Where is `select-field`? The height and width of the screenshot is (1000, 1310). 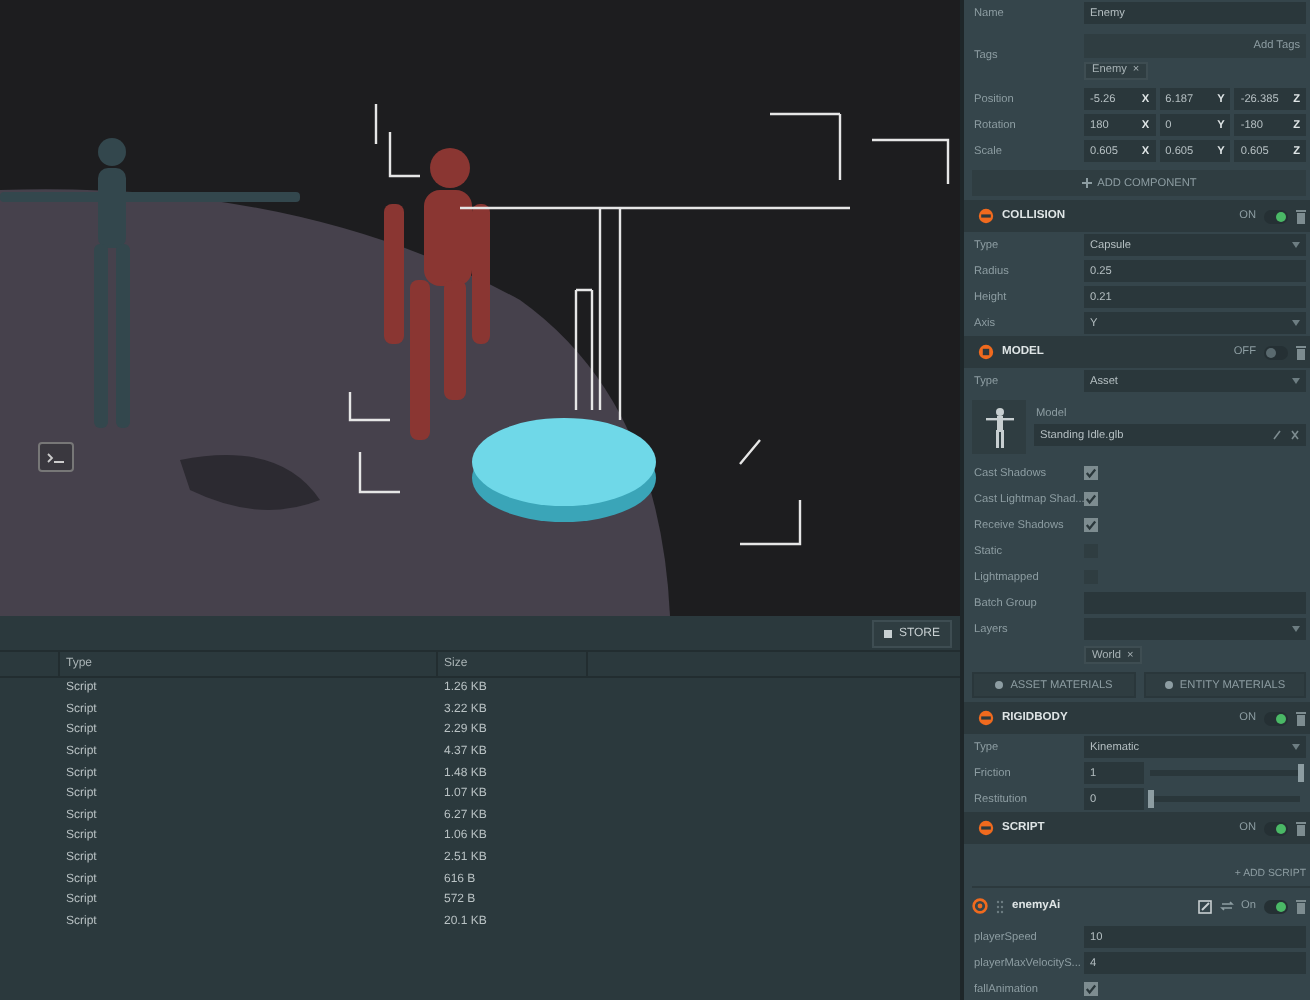
select-field is located at coordinates (1195, 629).